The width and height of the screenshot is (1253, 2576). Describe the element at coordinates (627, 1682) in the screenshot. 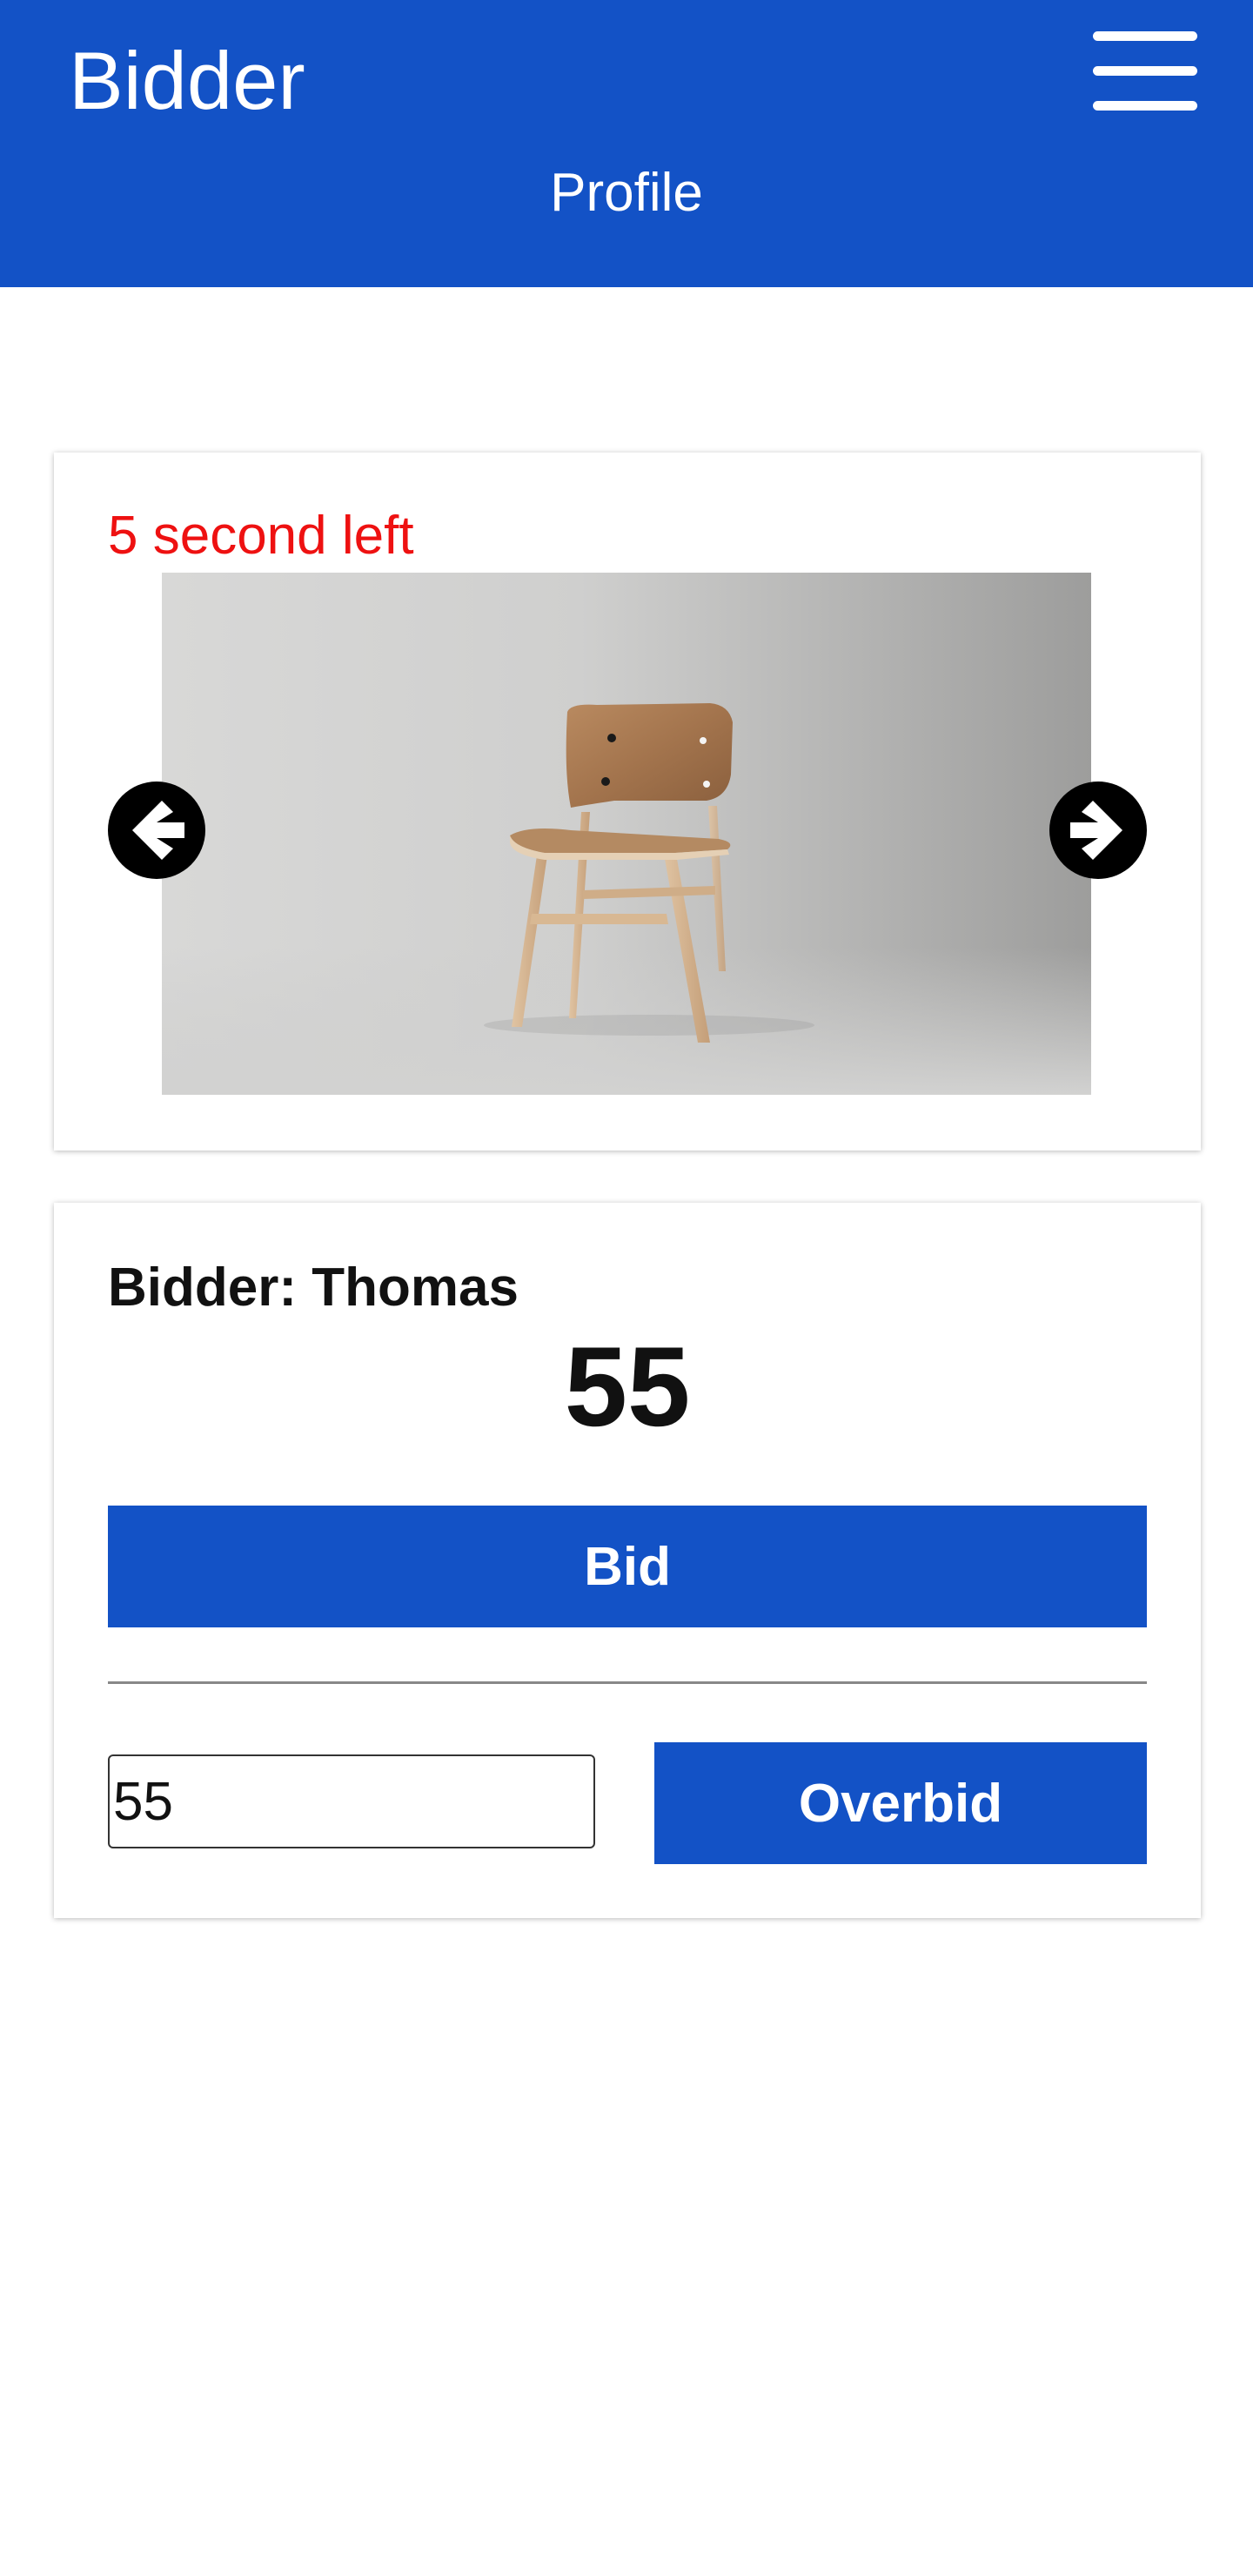

I see `divider` at that location.